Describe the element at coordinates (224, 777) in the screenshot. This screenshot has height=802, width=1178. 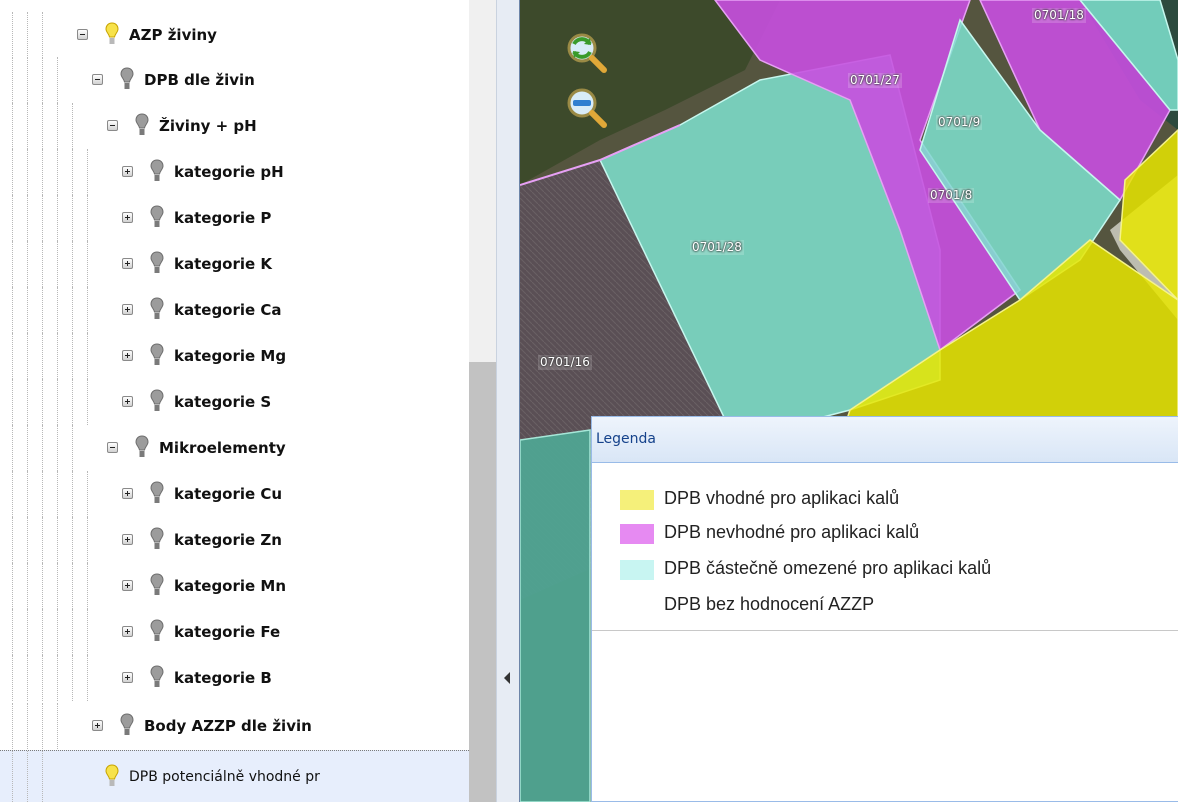
I see `tree-item-label: DPB potenciálně vhodné pr` at that location.